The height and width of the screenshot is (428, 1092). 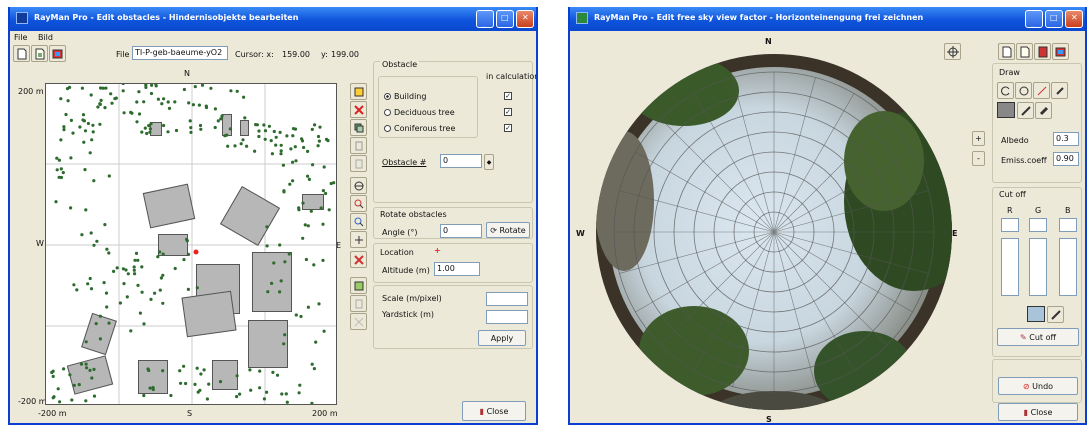 What do you see at coordinates (358, 221) in the screenshot?
I see `zoom-out-icon` at bounding box center [358, 221].